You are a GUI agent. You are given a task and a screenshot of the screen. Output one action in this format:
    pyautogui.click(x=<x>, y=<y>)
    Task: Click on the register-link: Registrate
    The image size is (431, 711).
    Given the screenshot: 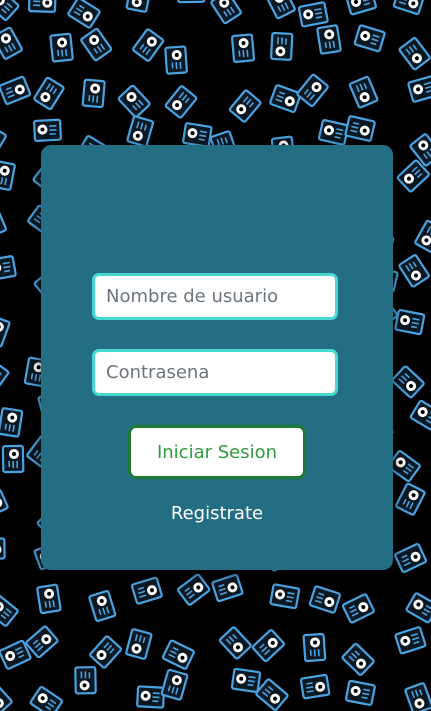 What is the action you would take?
    pyautogui.click(x=217, y=513)
    